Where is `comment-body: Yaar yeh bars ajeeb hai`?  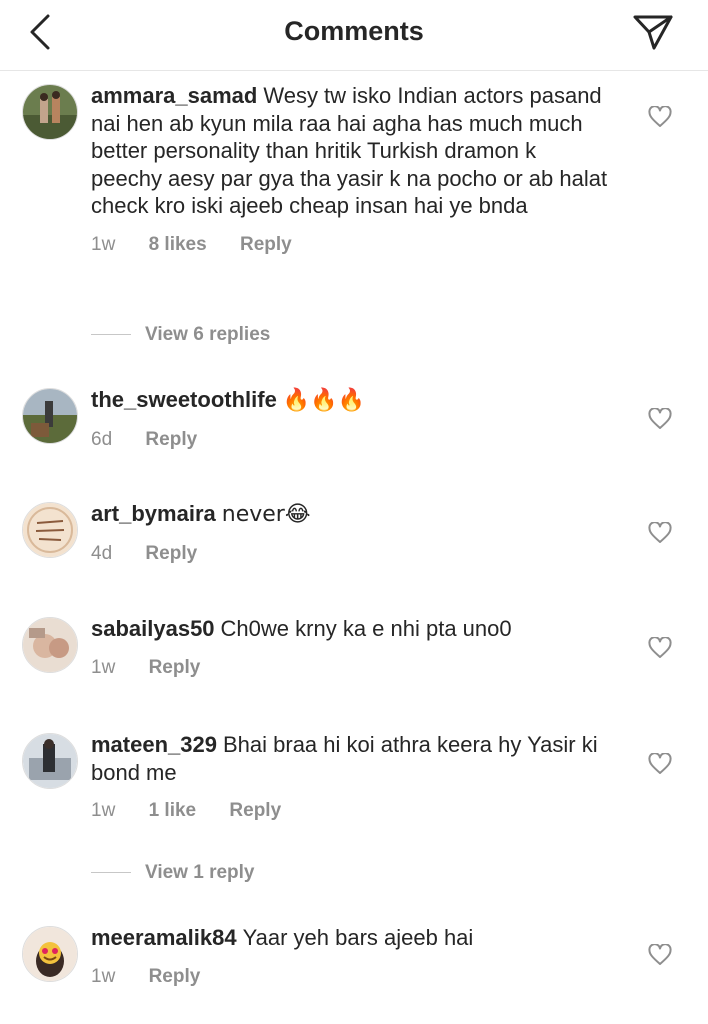 comment-body: Yaar yeh bars ajeeb hai is located at coordinates (358, 937).